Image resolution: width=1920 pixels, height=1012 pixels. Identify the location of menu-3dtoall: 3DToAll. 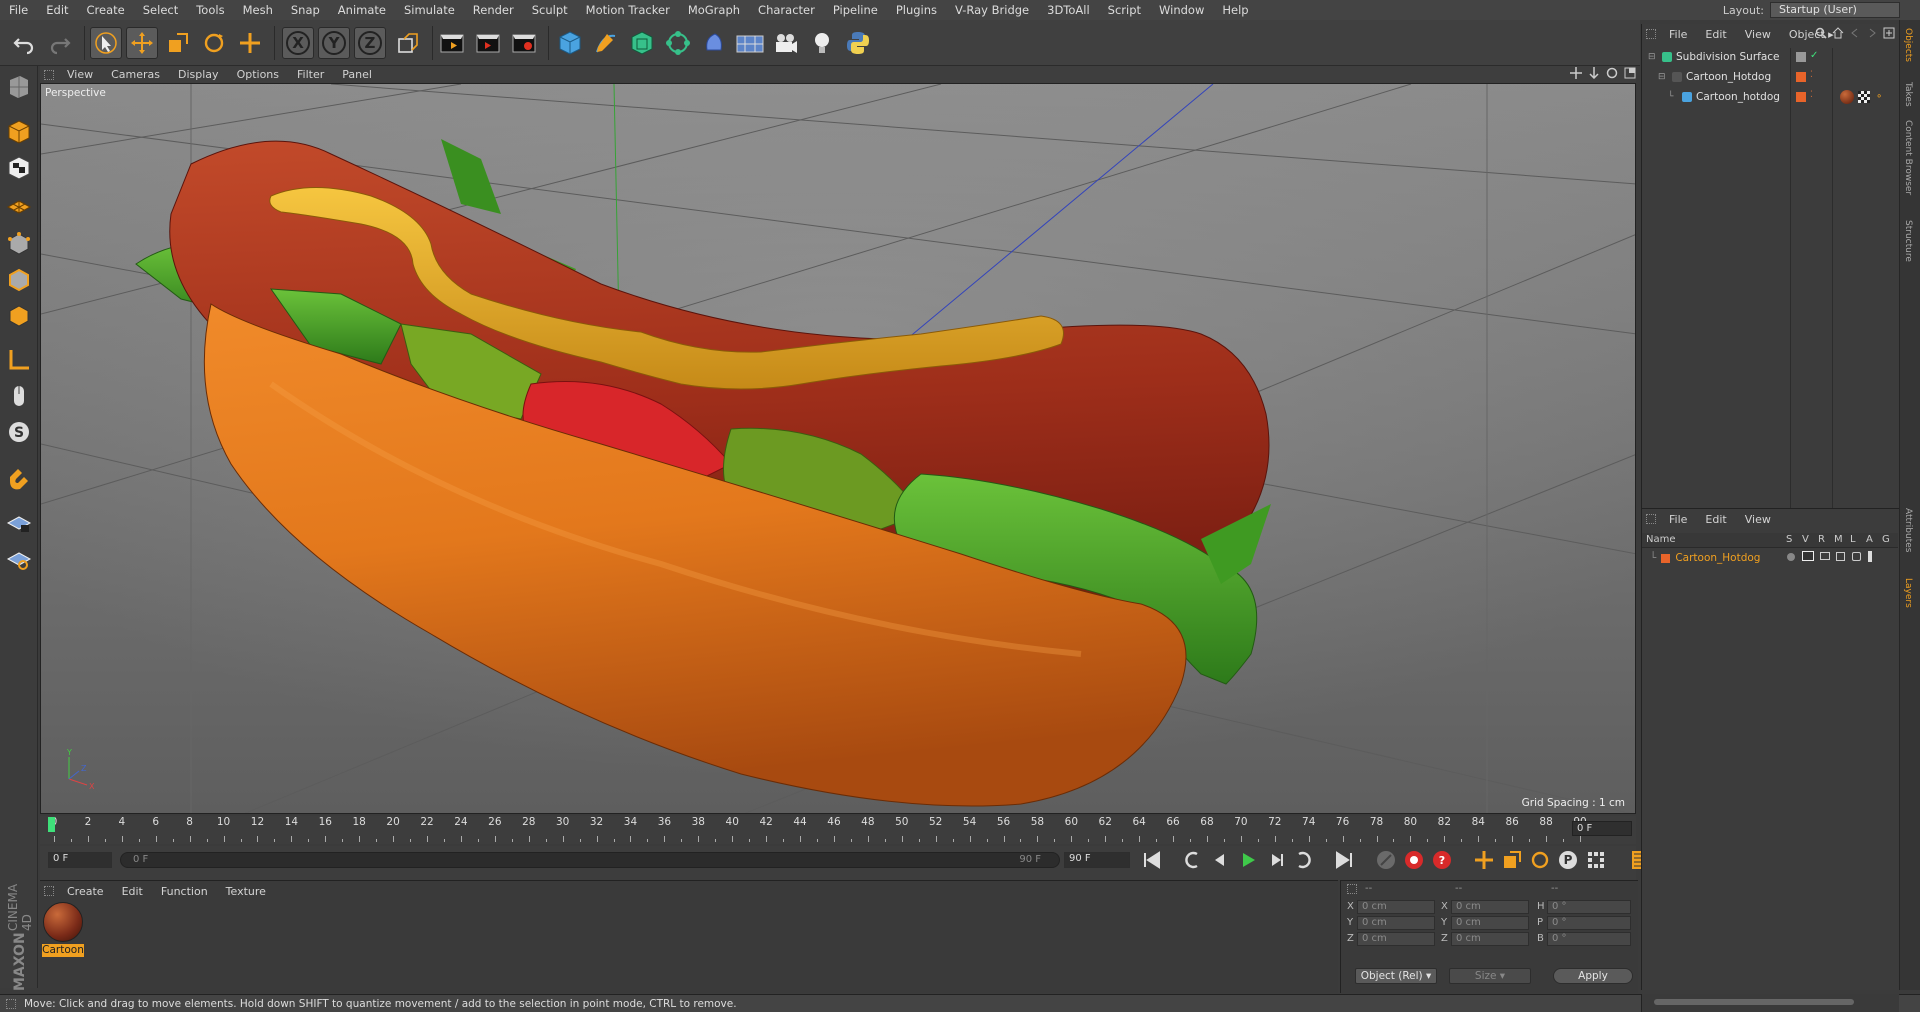
(1068, 10).